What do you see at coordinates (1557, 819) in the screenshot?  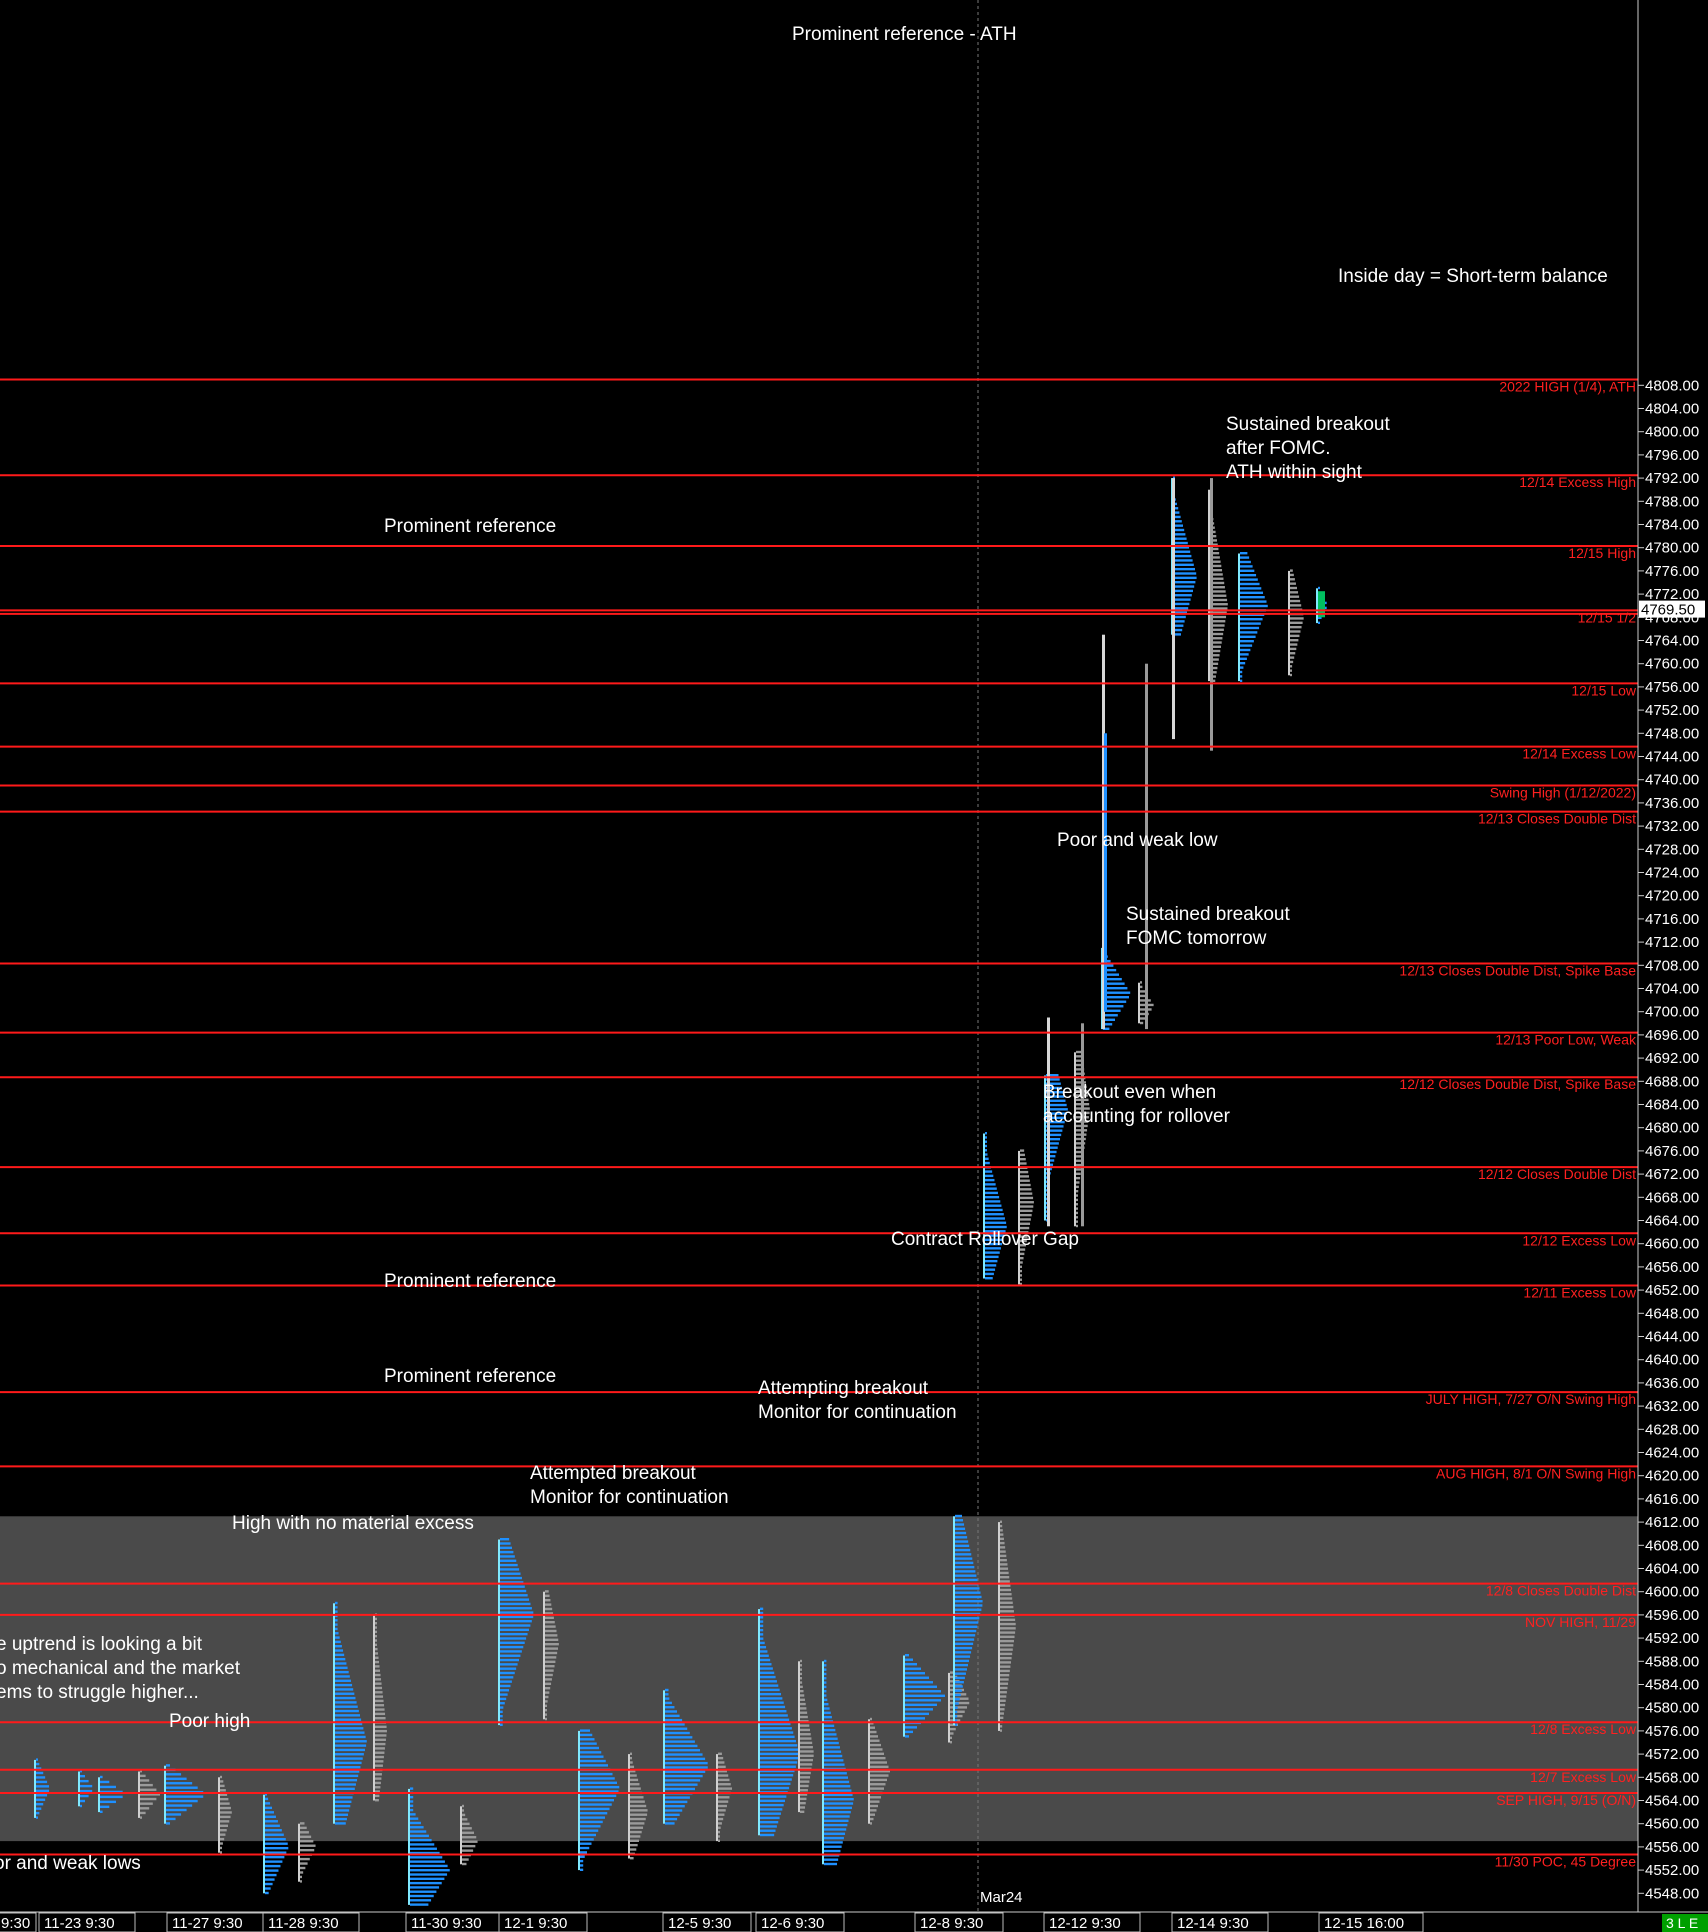 I see `reference-label: 12/13 Closes Double Dist` at bounding box center [1557, 819].